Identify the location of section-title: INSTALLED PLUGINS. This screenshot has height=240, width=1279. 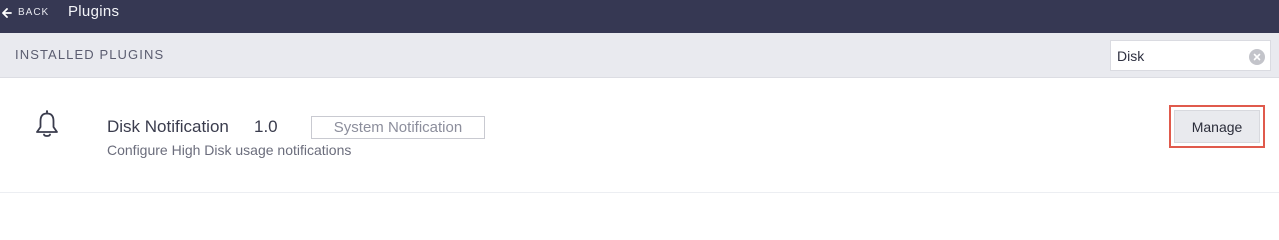
(90, 54).